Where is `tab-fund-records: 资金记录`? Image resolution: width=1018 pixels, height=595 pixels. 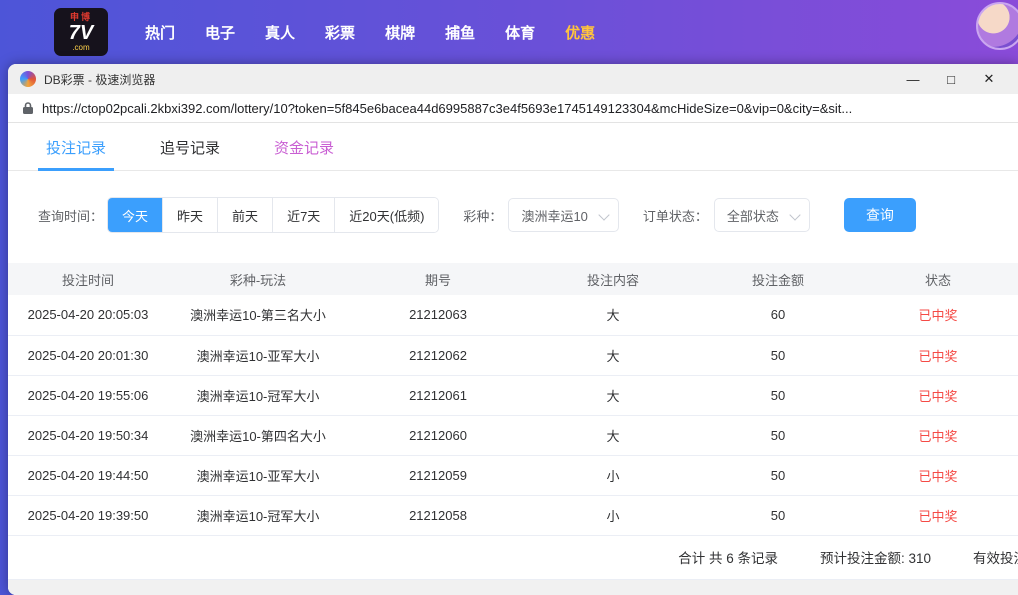
tab-fund-records: 资金记录 is located at coordinates (304, 153).